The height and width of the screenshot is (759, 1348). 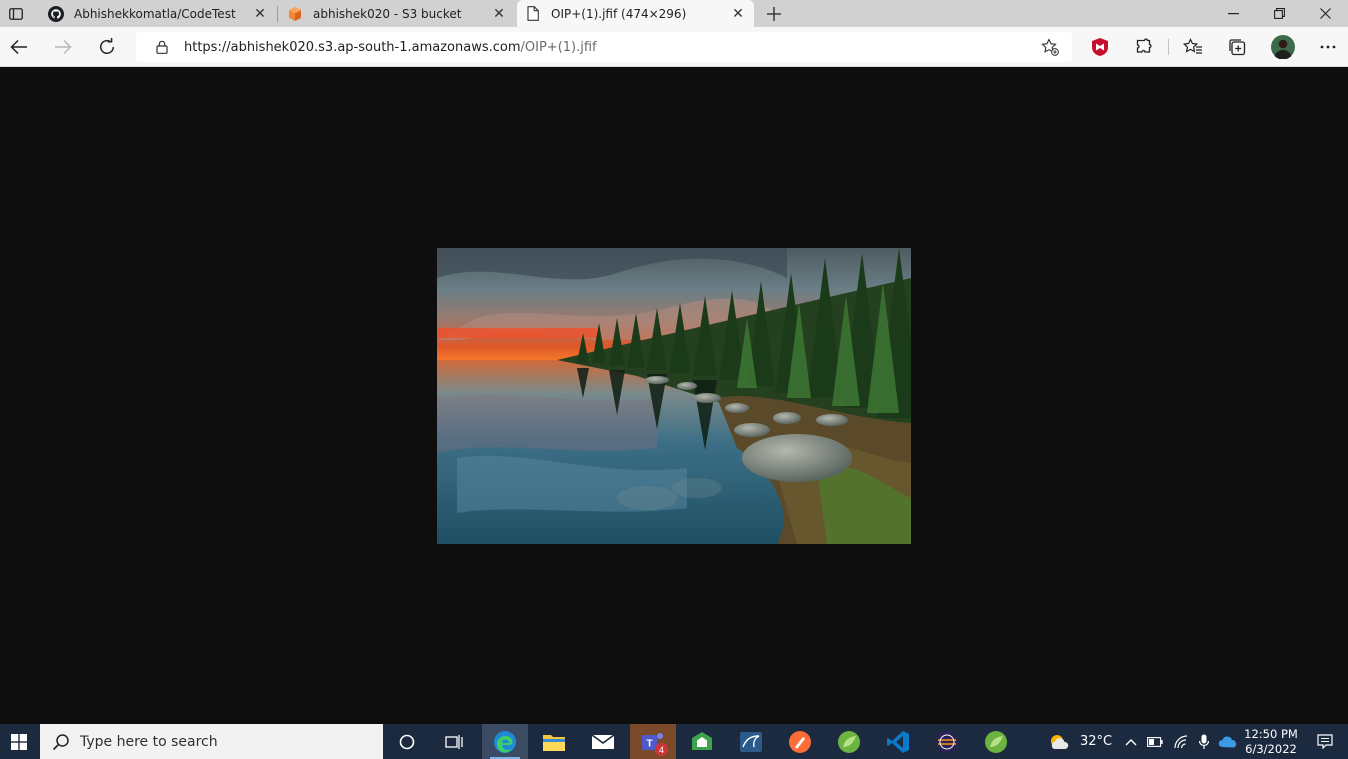 I want to click on system-clock: 12:50 PM 6/3/2022, so click(x=1271, y=742).